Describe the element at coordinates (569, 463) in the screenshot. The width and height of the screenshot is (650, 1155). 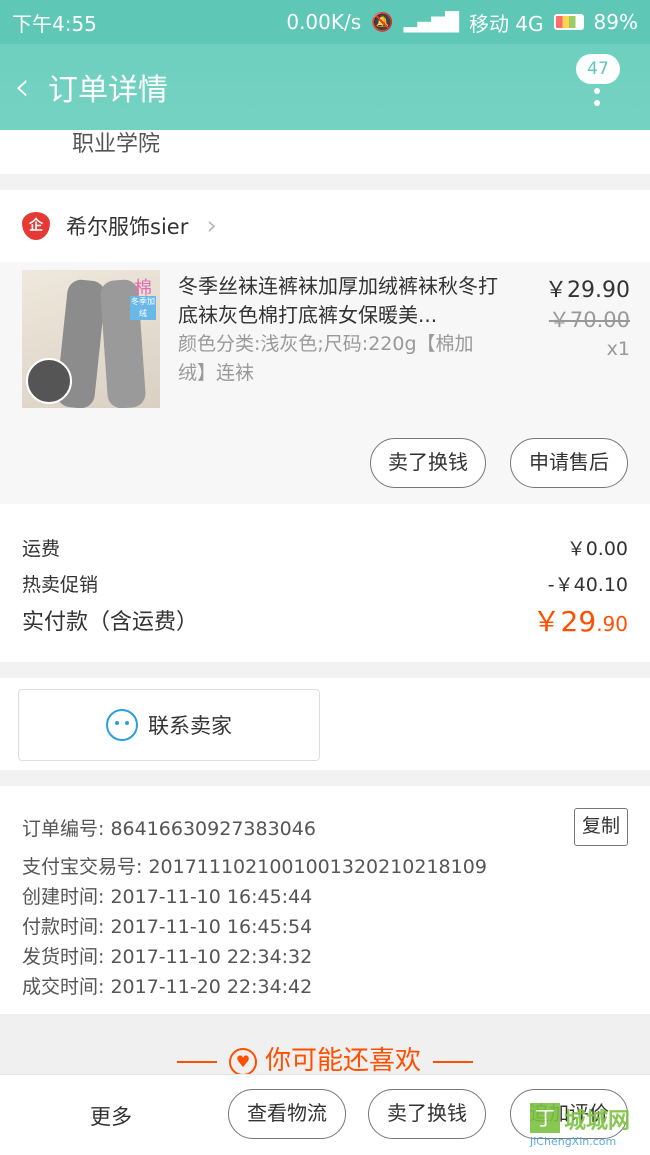
I see `after-sales-button: 申请售后` at that location.